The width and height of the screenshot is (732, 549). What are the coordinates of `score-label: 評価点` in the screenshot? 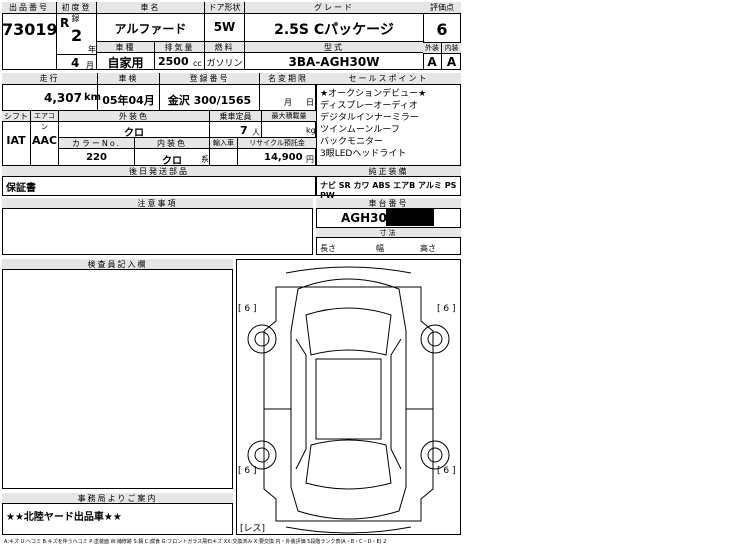 It's located at (442, 8).